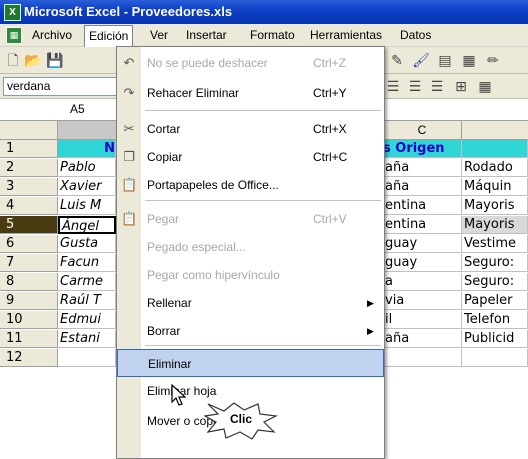 This screenshot has width=528, height=459. What do you see at coordinates (55, 60) in the screenshot?
I see `save-icon: 💾` at bounding box center [55, 60].